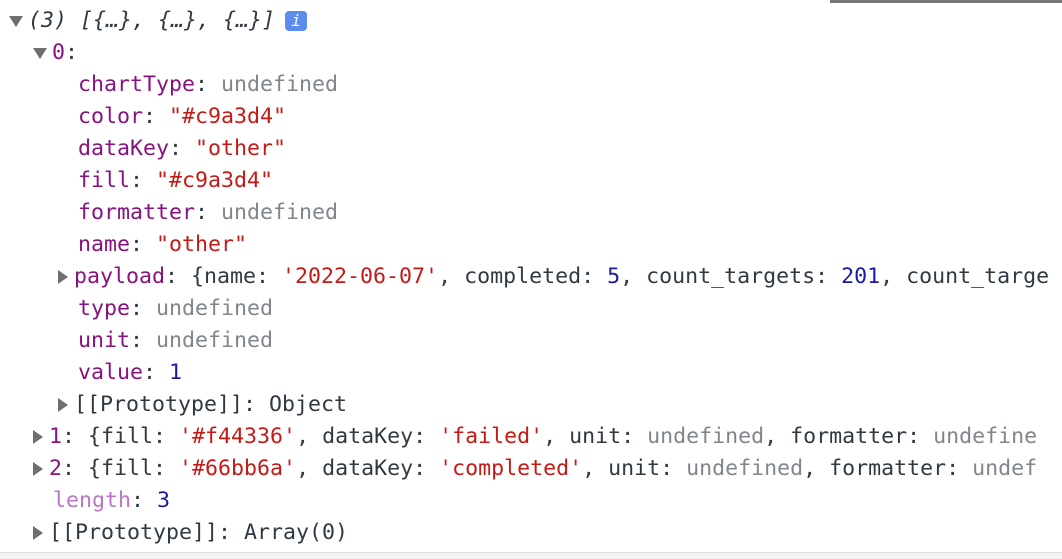 The width and height of the screenshot is (1062, 559). I want to click on payload-completed: 5, so click(614, 276).